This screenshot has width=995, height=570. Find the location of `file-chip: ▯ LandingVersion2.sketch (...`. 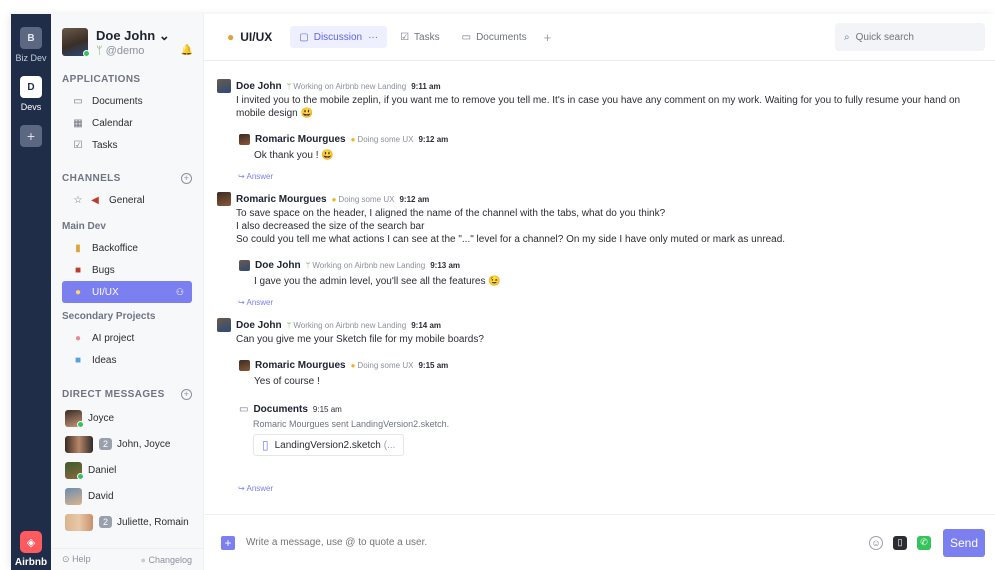

file-chip: ▯ LandingVersion2.sketch (... is located at coordinates (329, 445).